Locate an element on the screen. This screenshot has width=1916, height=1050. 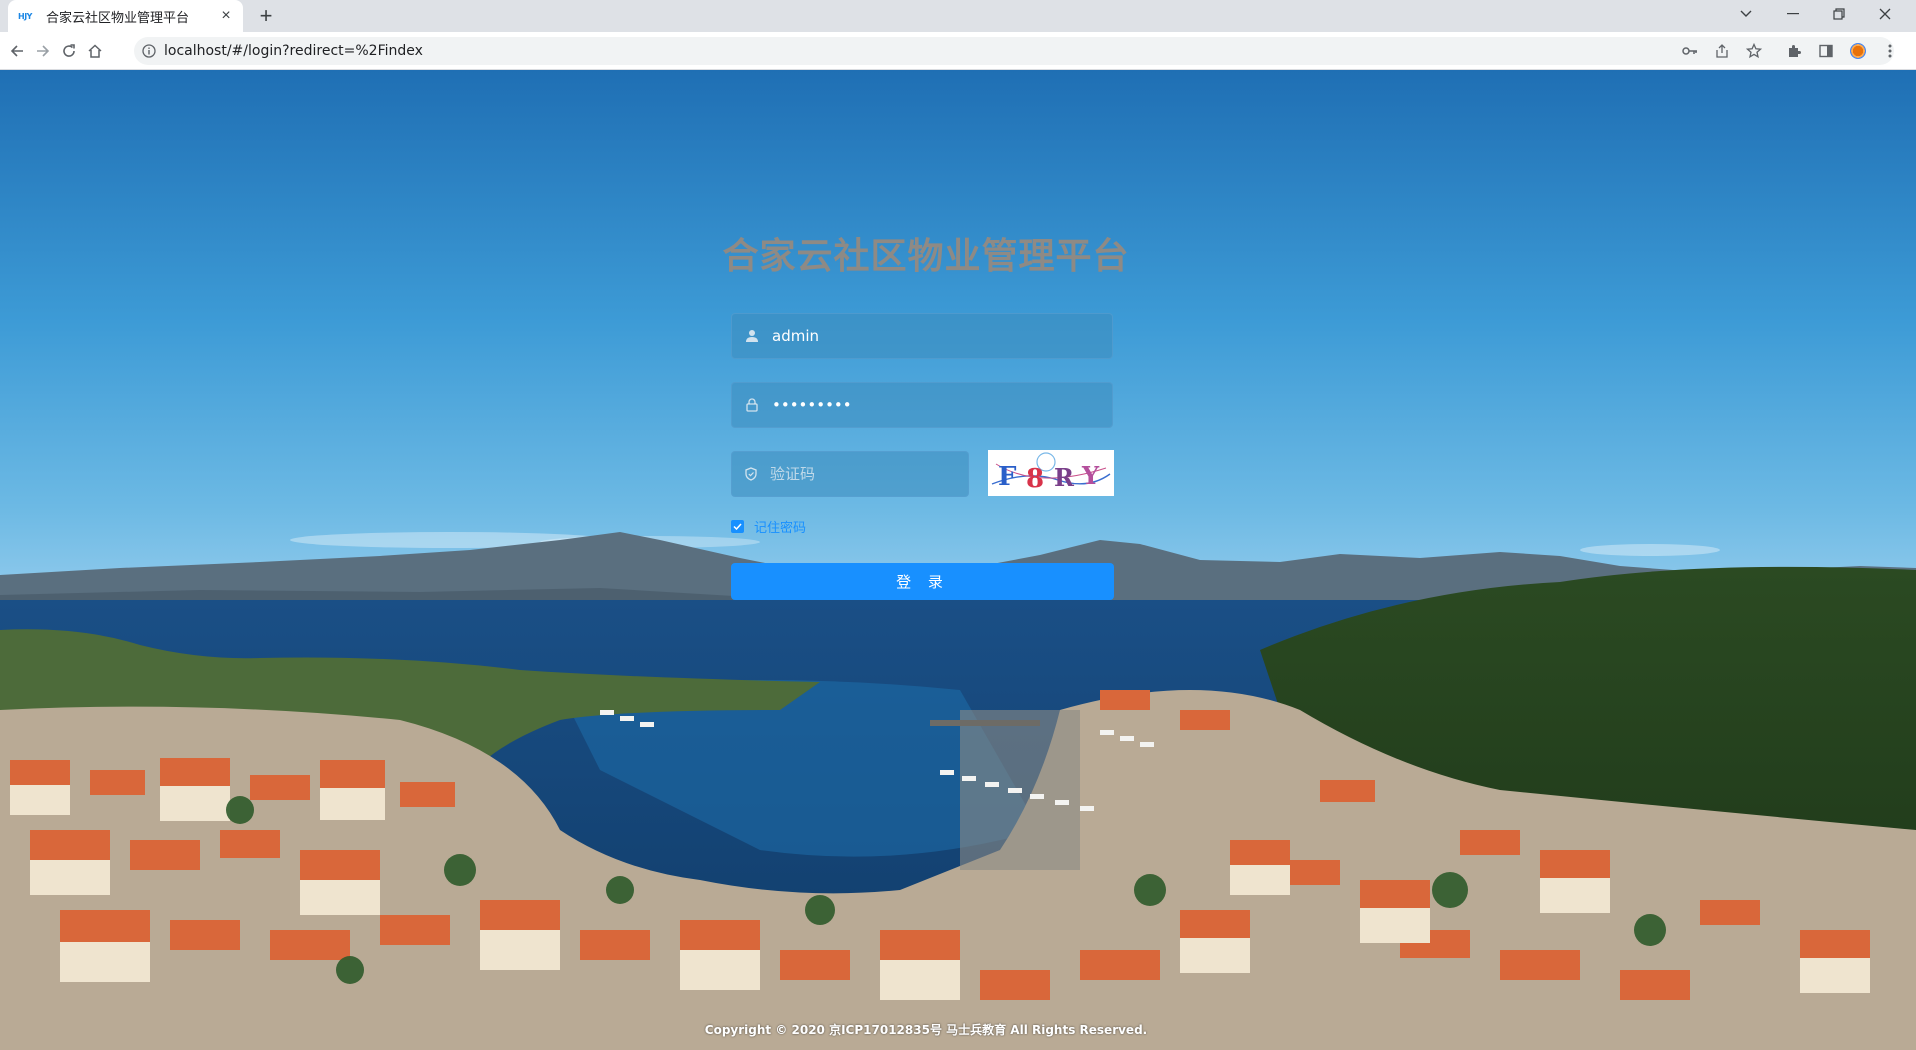
remember-password-checkbox: 记住密码 is located at coordinates (768, 526).